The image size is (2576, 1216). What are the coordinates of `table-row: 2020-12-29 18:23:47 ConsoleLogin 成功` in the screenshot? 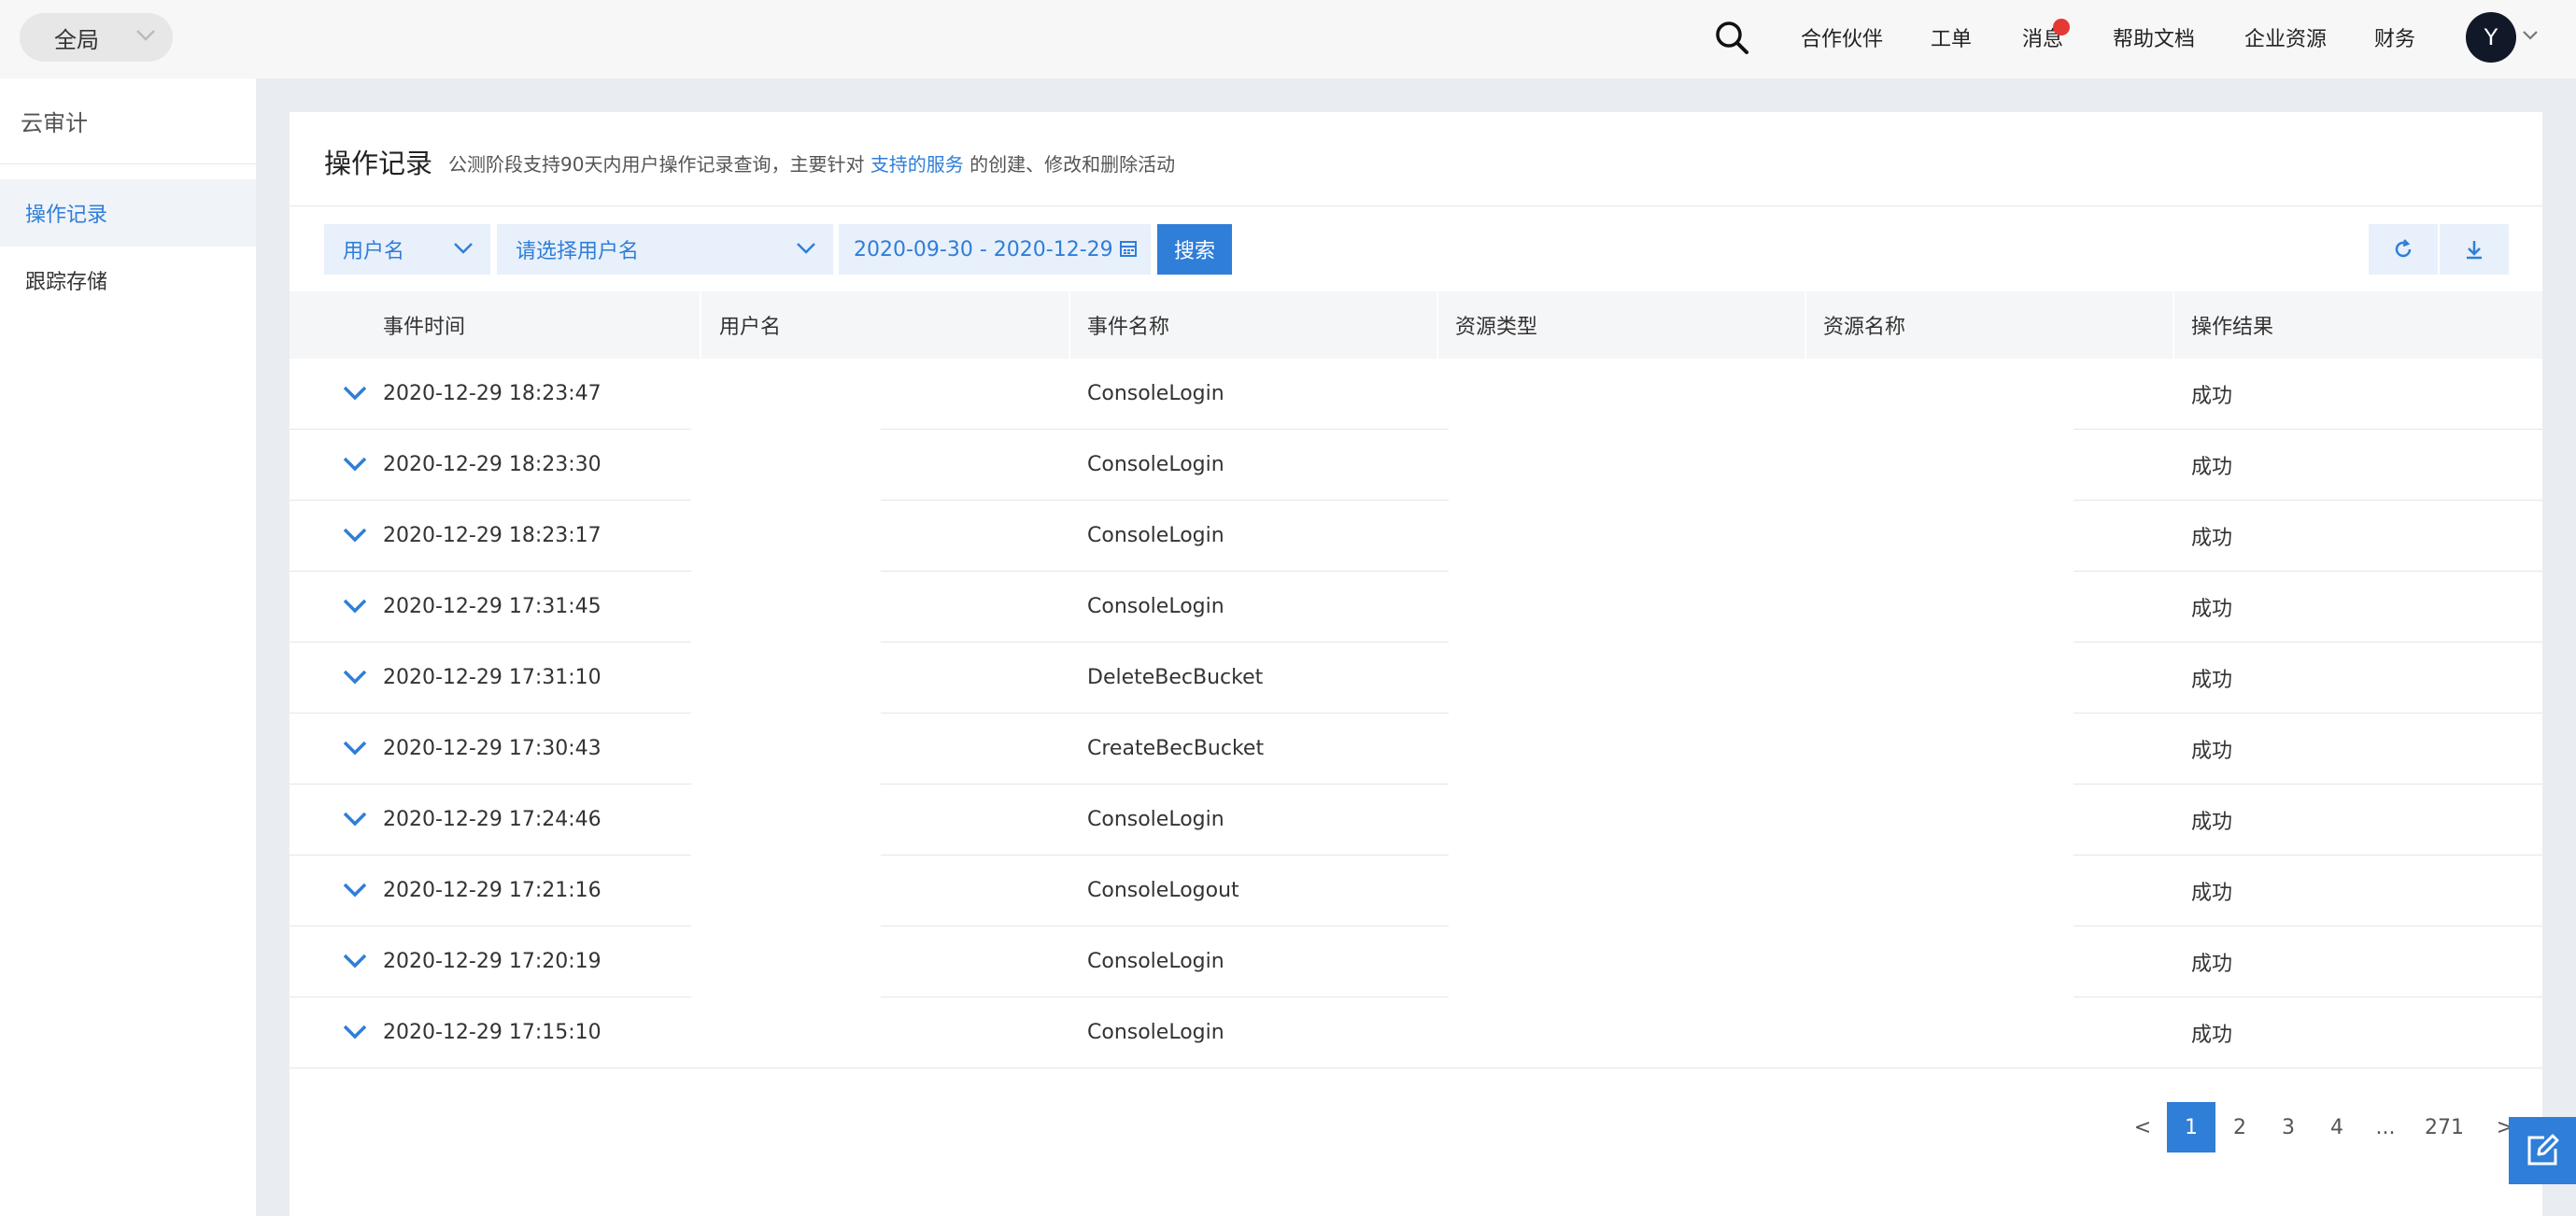 It's located at (1416, 395).